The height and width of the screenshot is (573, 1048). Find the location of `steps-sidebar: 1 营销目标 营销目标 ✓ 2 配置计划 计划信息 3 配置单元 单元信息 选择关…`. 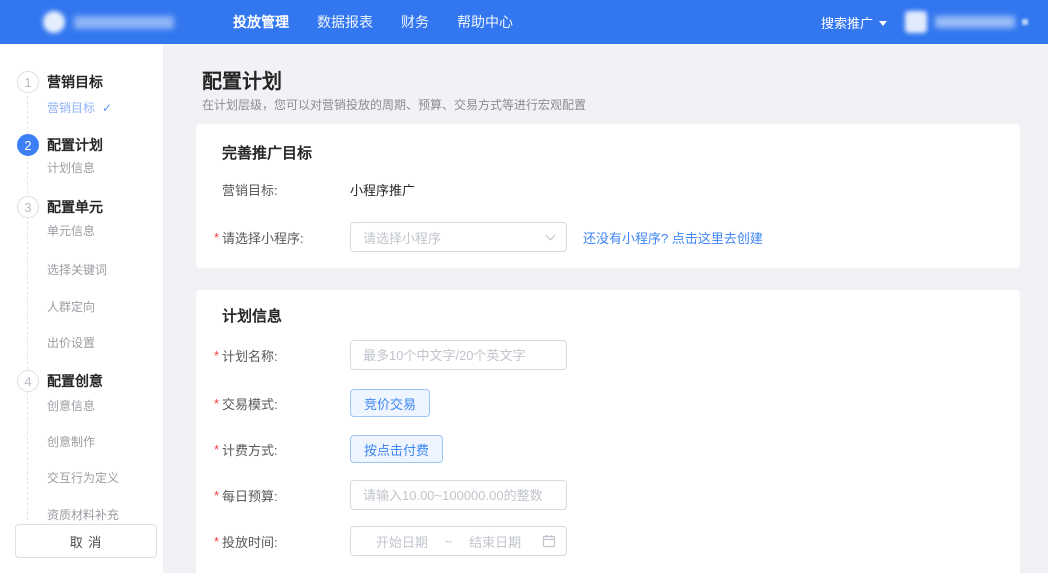

steps-sidebar: 1 营销目标 营销目标 ✓ 2 配置计划 计划信息 3 配置单元 单元信息 选择关… is located at coordinates (81, 308).